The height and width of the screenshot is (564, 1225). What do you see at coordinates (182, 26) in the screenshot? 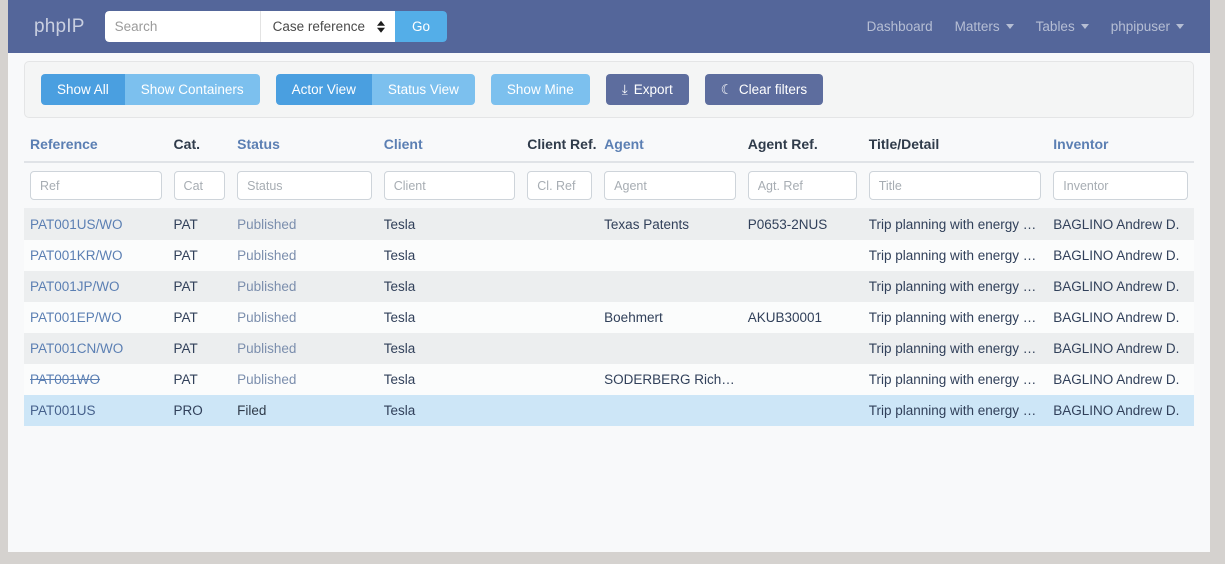
I see `search-input` at bounding box center [182, 26].